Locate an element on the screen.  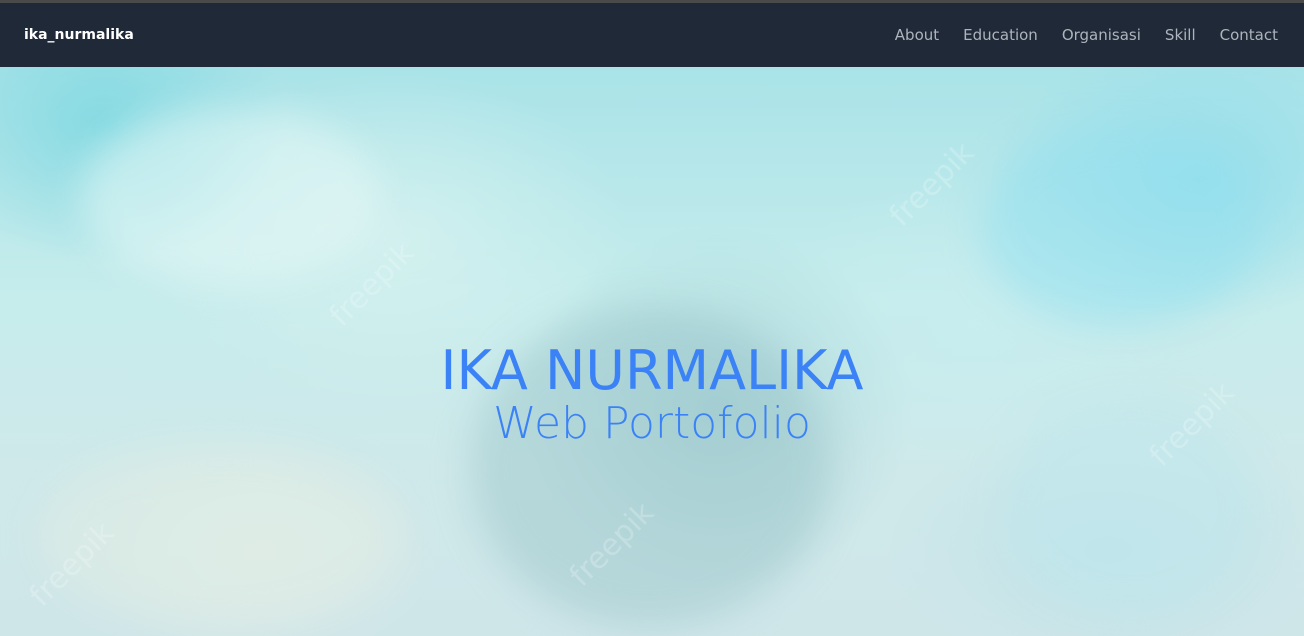
nav-link-education: Education is located at coordinates (1000, 35).